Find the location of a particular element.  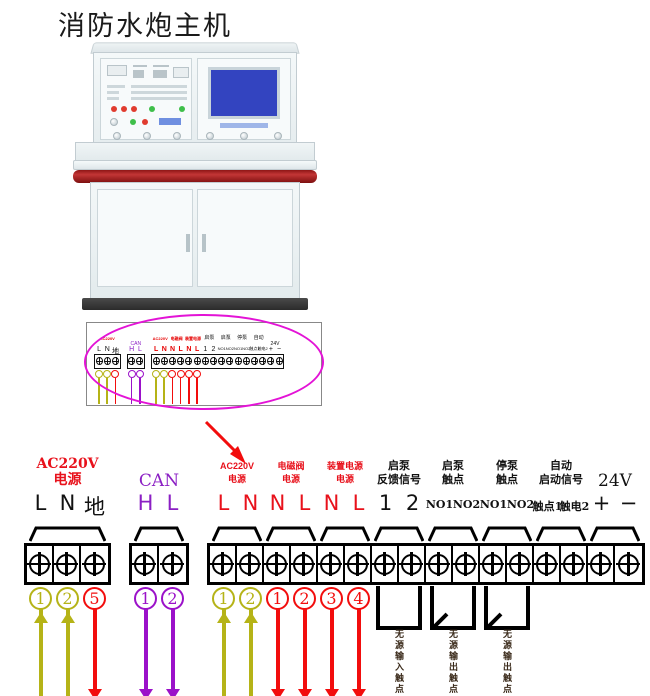

pin-label-dc24v-1: − is located at coordinates (628, 503).